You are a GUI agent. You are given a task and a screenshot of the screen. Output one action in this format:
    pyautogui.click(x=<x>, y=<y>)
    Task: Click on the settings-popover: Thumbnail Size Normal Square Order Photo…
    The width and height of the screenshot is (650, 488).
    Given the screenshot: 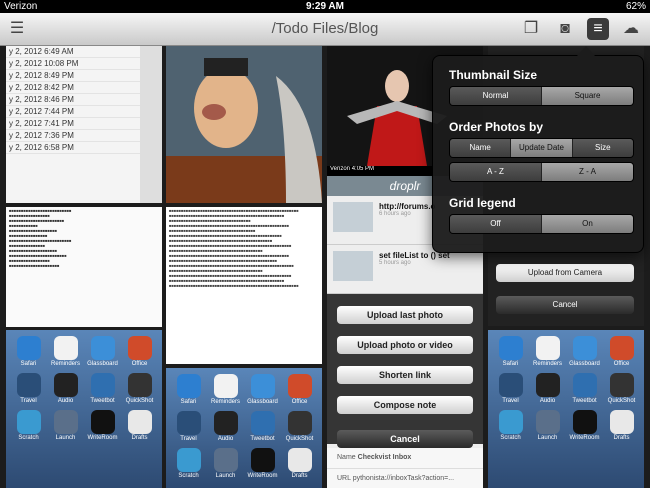 What is the action you would take?
    pyautogui.click(x=538, y=149)
    